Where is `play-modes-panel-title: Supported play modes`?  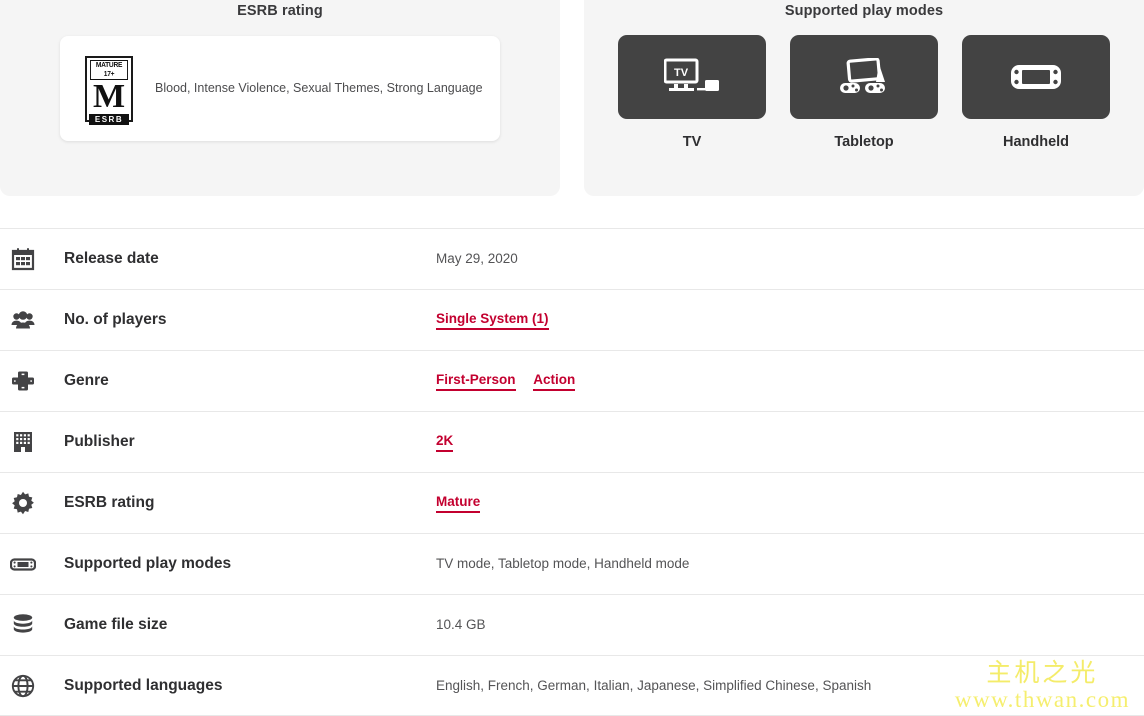
play-modes-panel-title: Supported play modes is located at coordinates (864, 11).